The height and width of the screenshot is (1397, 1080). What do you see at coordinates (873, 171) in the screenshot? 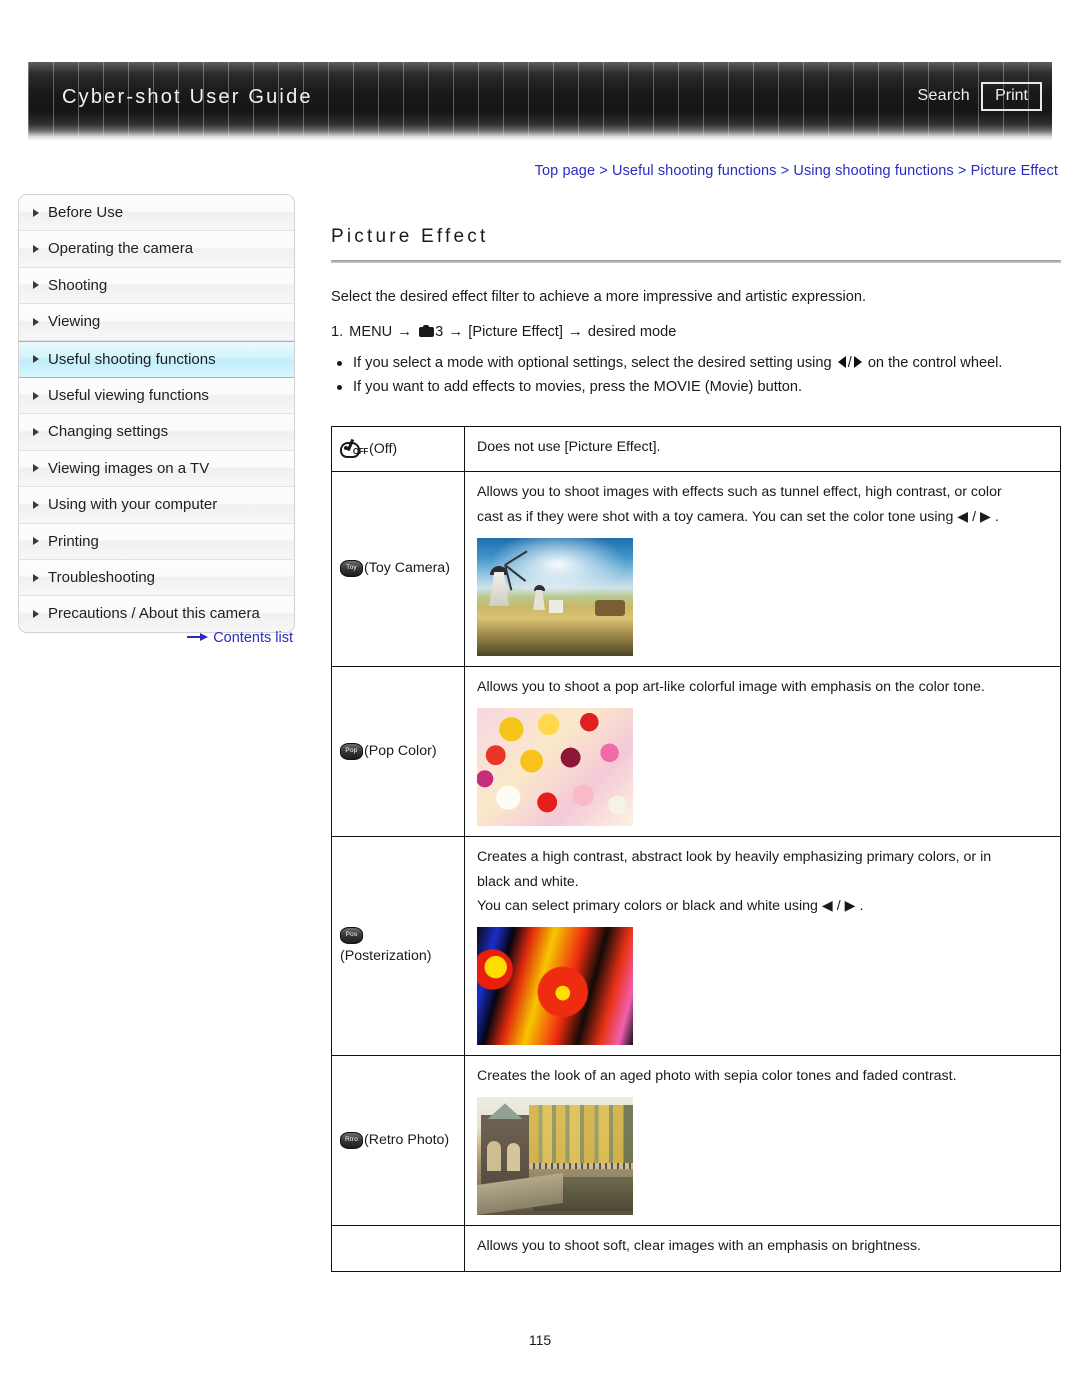
I see `breadcrumb-item-using-shooting-functions: Using shooting functions` at bounding box center [873, 171].